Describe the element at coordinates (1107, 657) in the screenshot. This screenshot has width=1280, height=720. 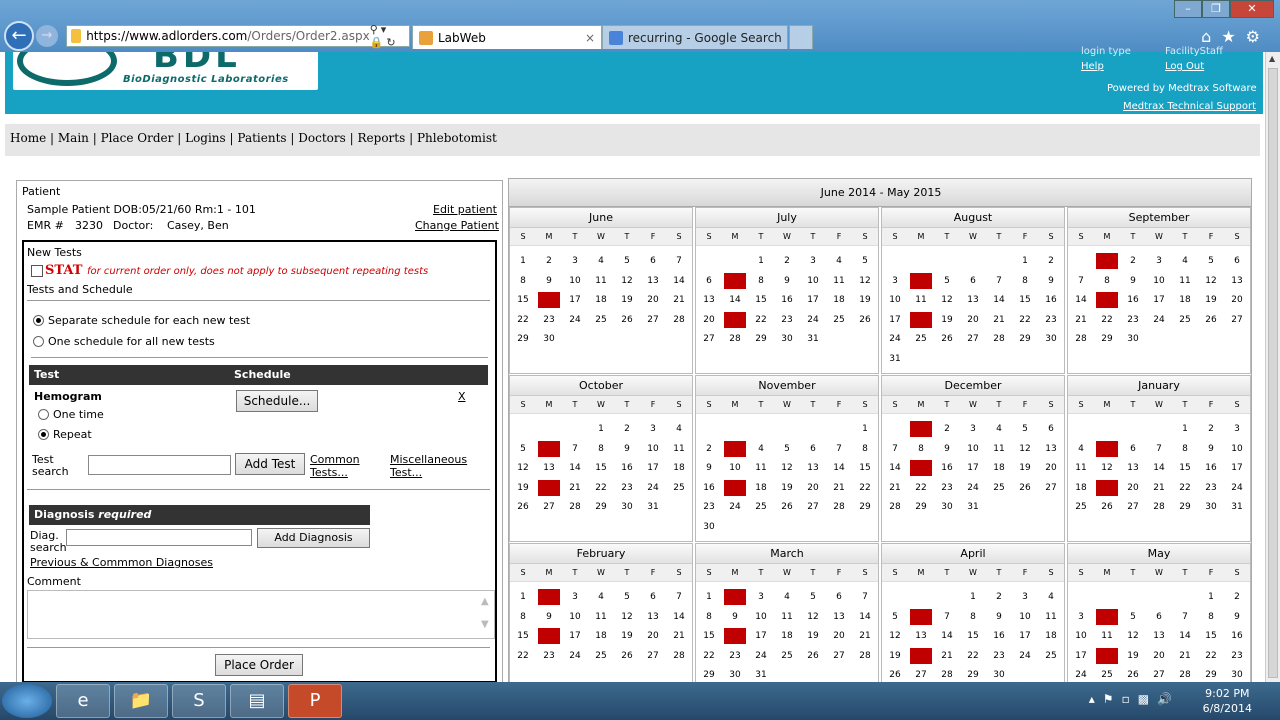
I see `scheduled-day-cell: 18` at that location.